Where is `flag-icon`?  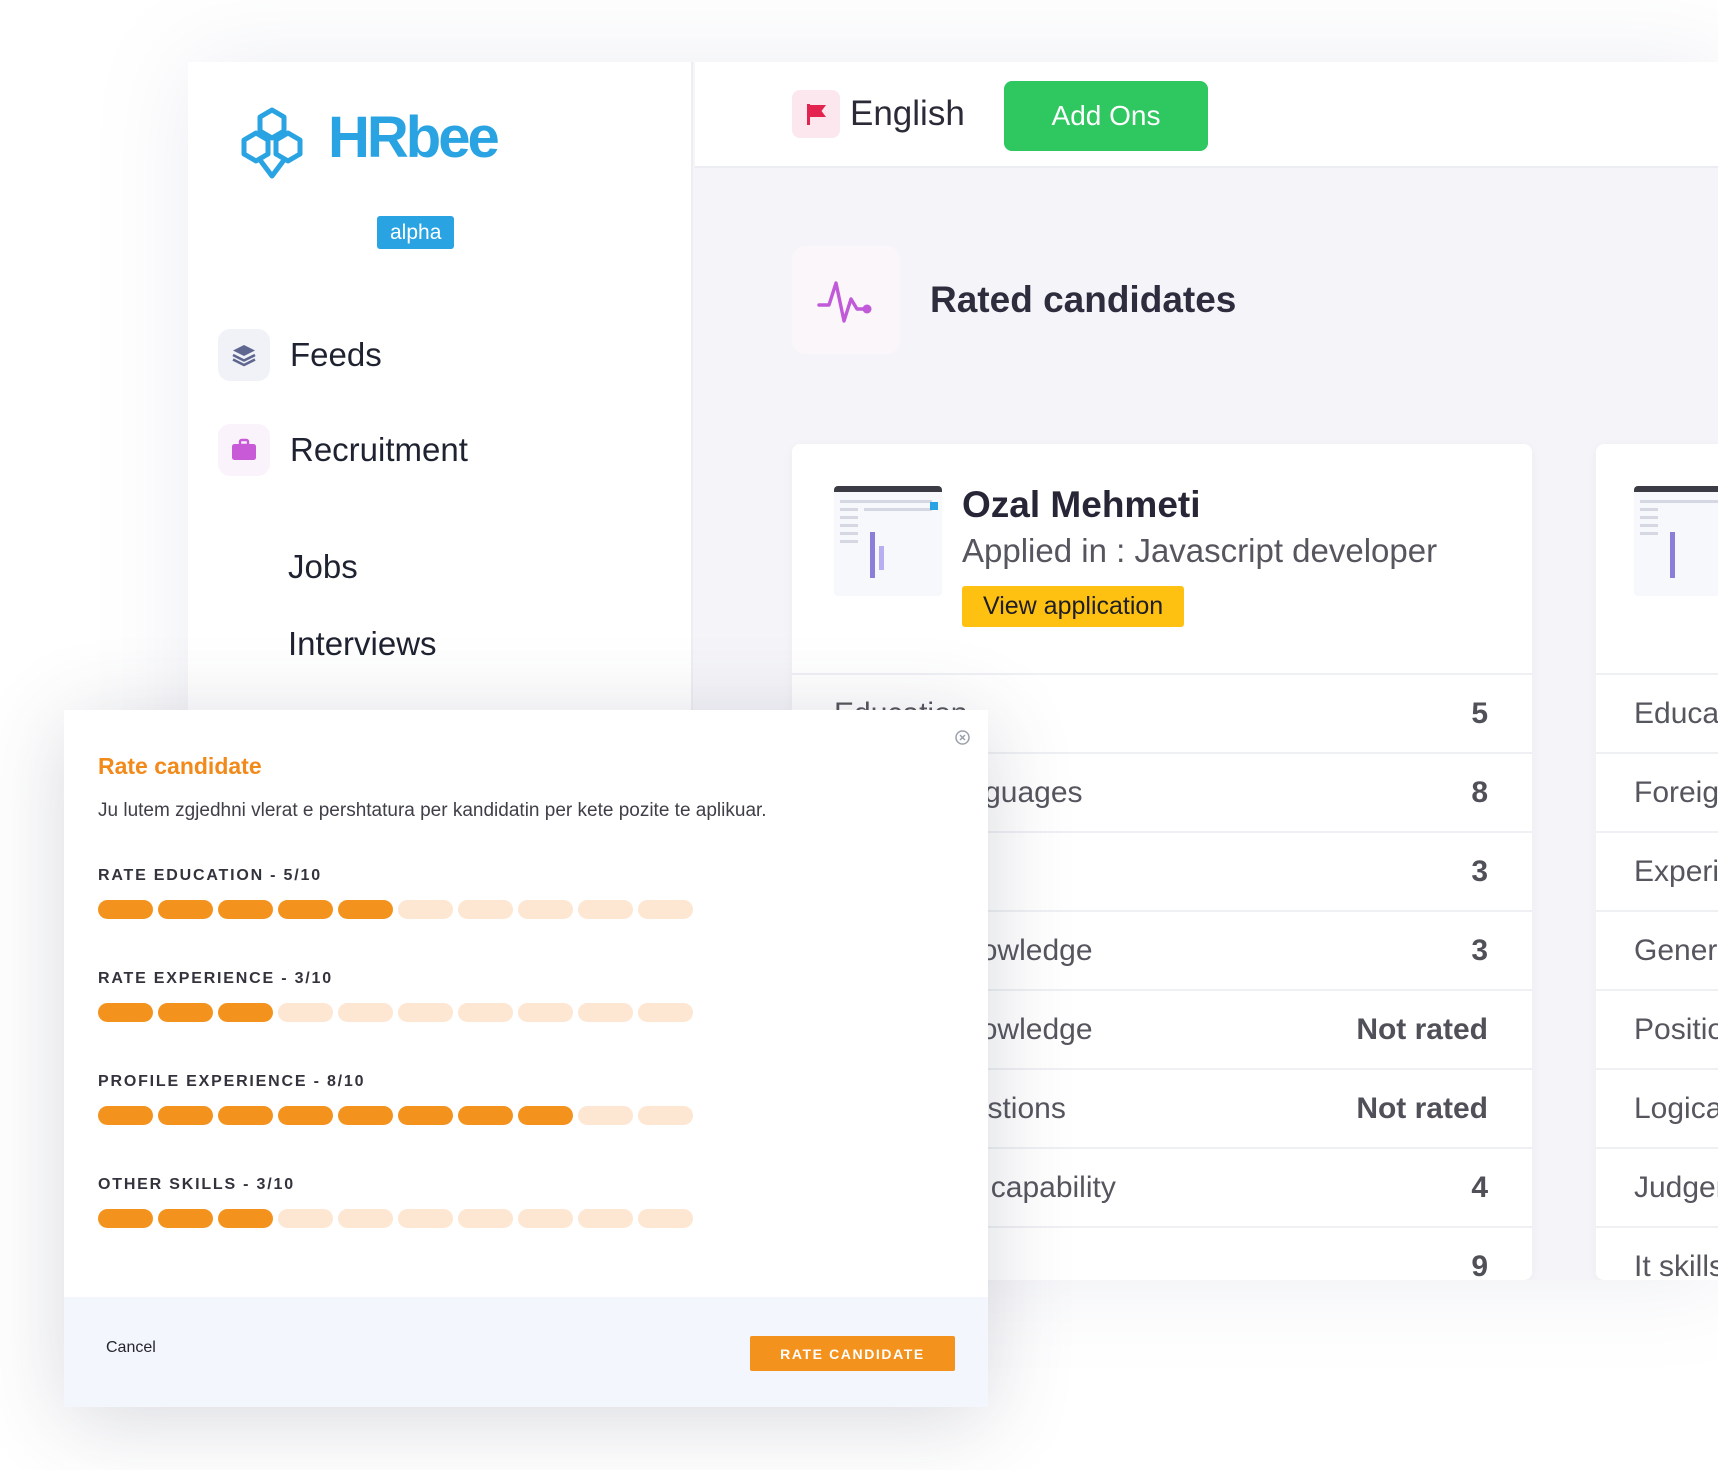 flag-icon is located at coordinates (816, 114).